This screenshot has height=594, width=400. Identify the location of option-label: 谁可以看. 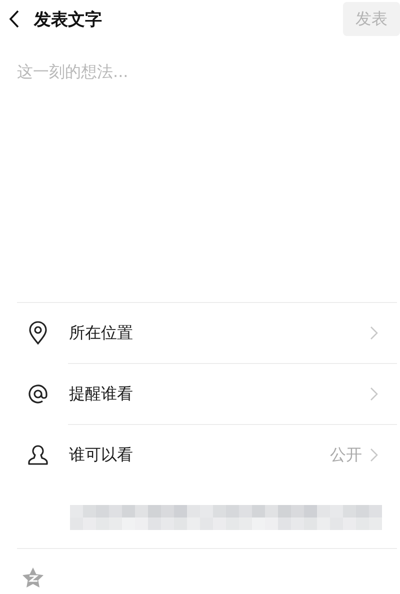
(101, 455).